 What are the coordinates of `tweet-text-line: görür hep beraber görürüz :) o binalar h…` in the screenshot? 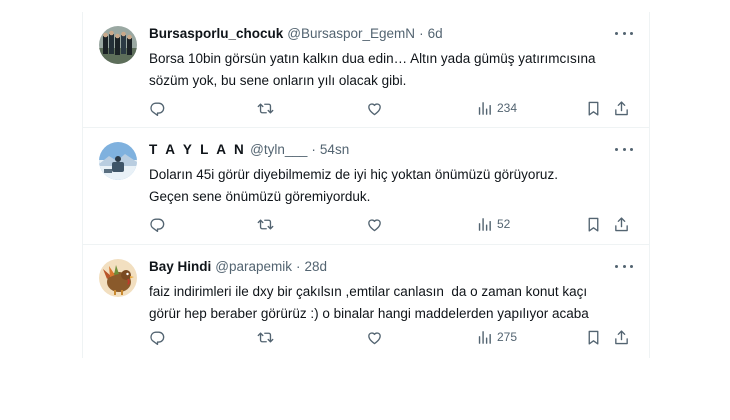 It's located at (369, 313).